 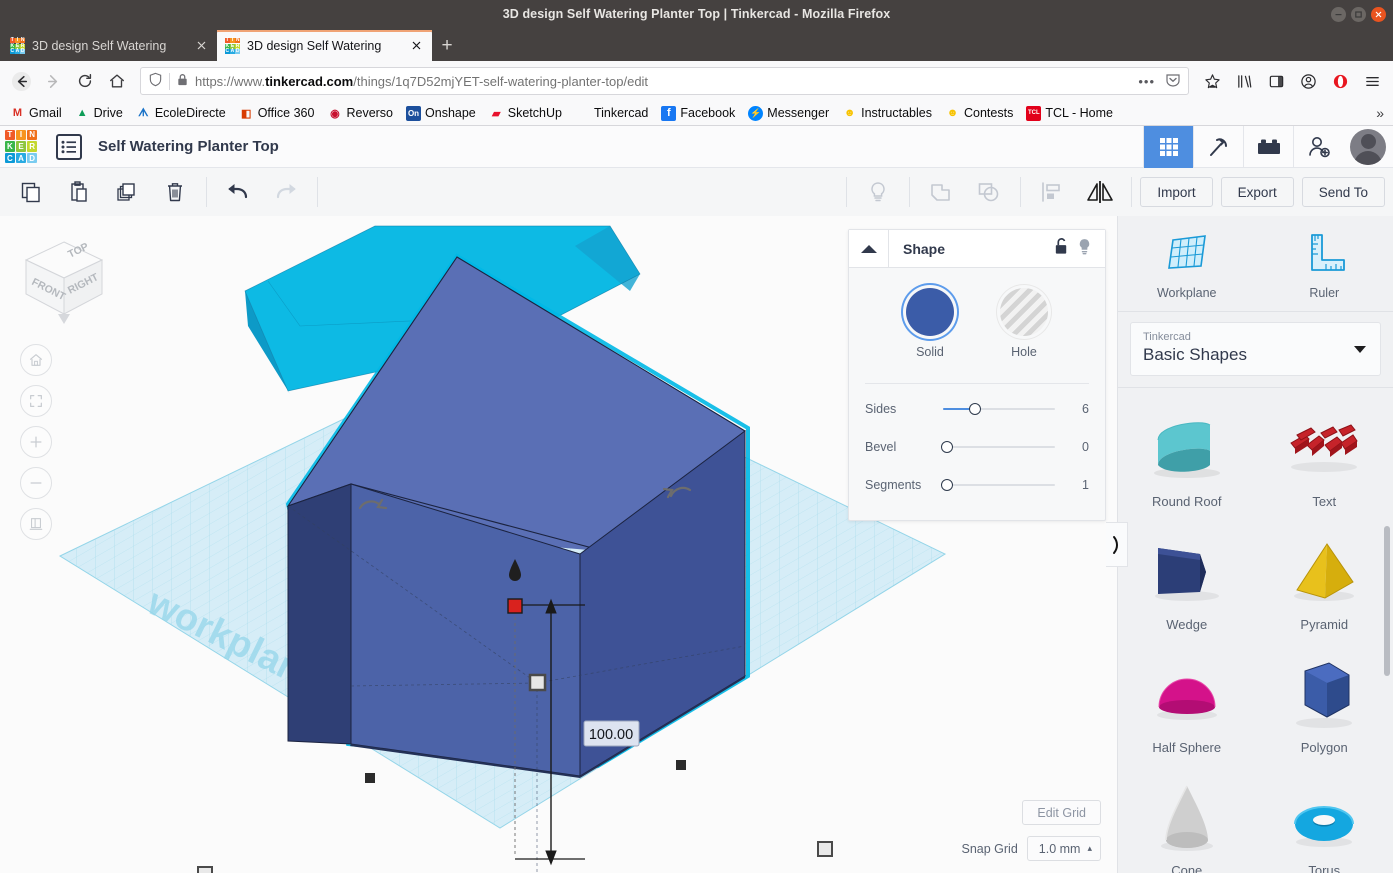 What do you see at coordinates (611, 113) in the screenshot?
I see `bookmark-tinkercad: Tinkercad` at bounding box center [611, 113].